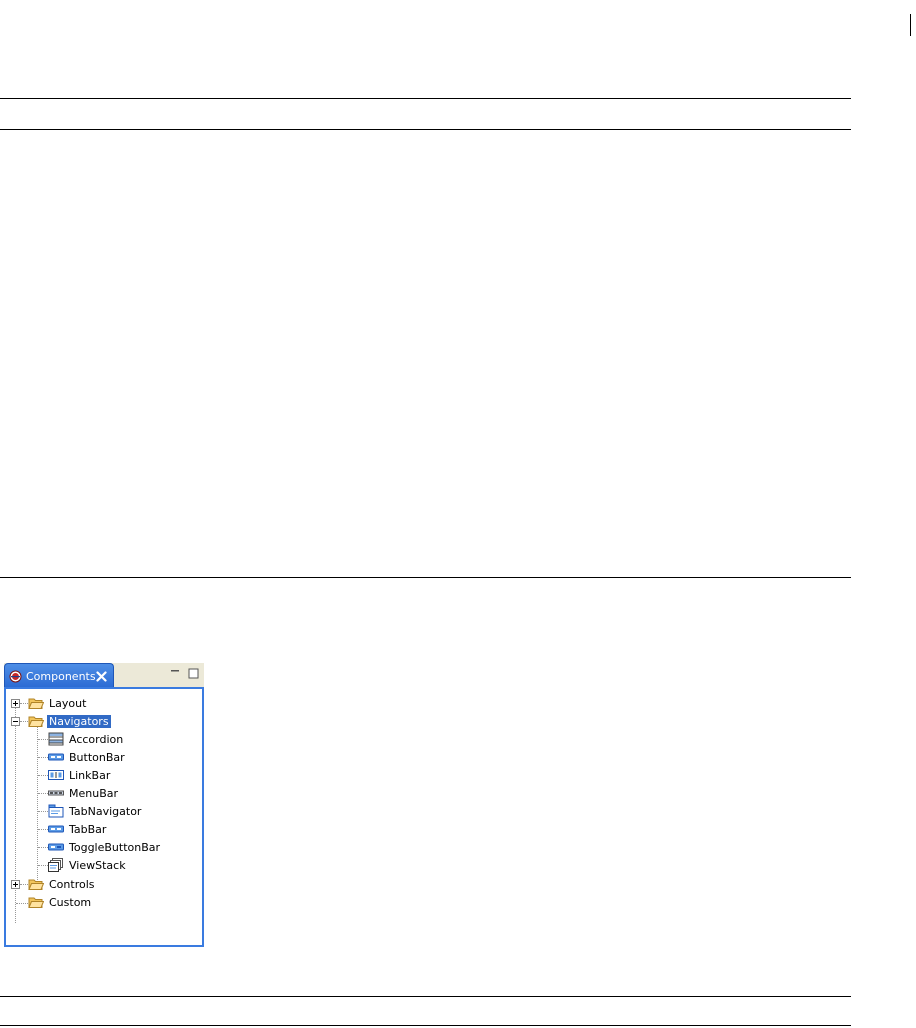  I want to click on tree-item-label: ButtonBar, so click(97, 757).